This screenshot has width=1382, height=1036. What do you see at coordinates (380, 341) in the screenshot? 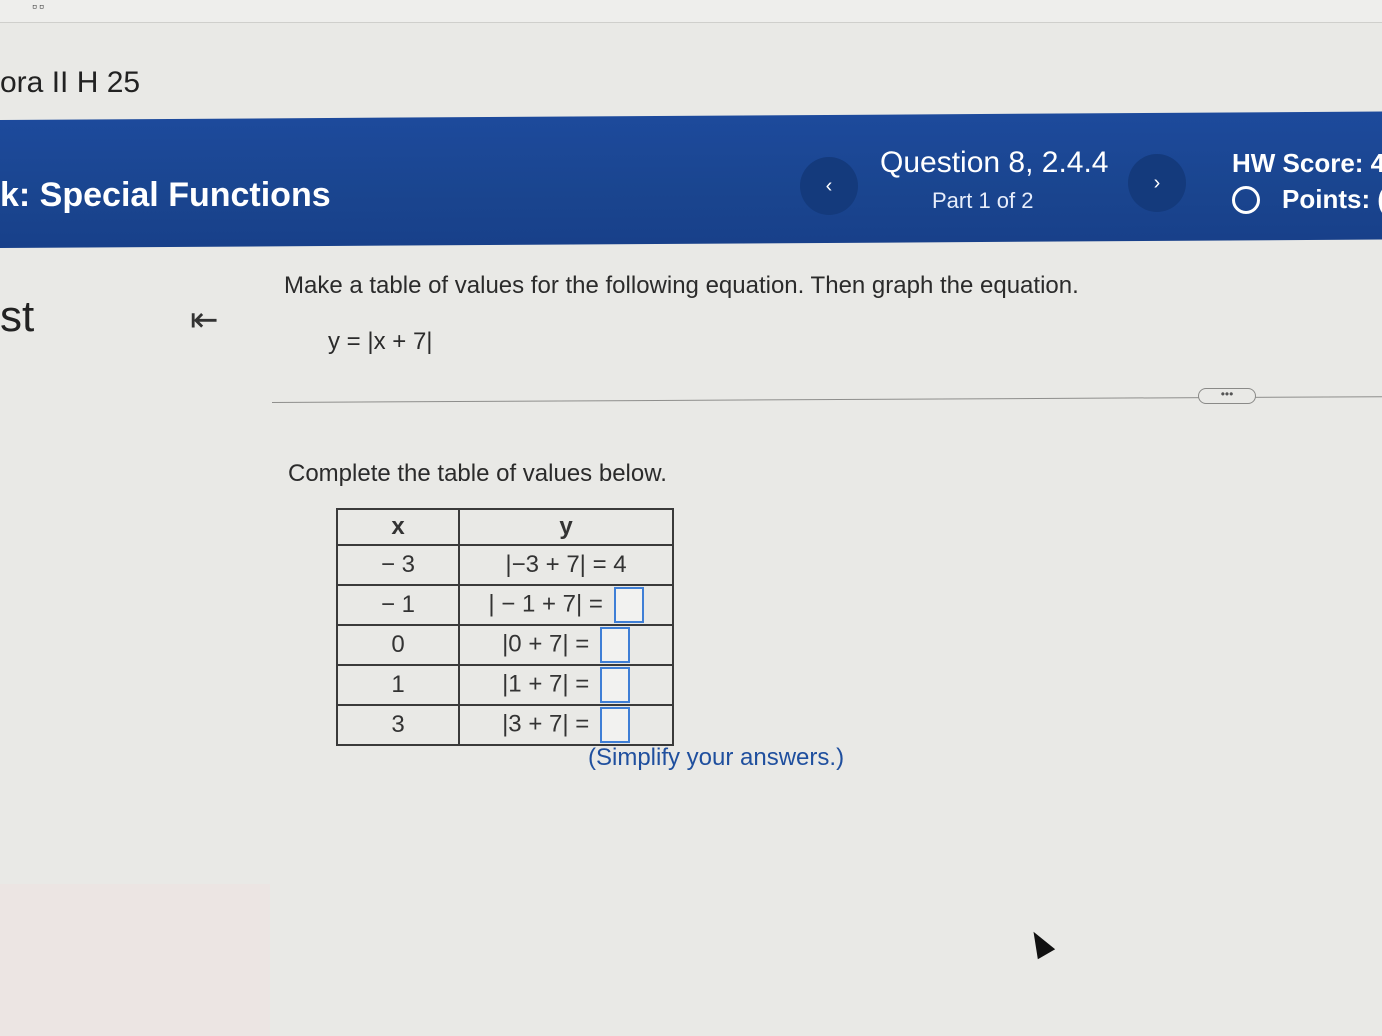
I see `equation: y = |x + 7|` at bounding box center [380, 341].